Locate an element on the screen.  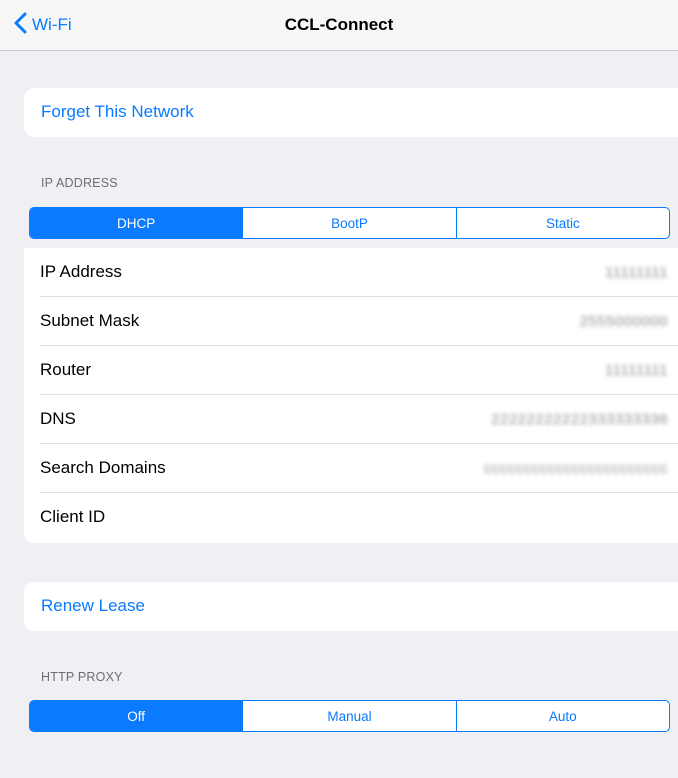
ip-mode-static: Static is located at coordinates (562, 223).